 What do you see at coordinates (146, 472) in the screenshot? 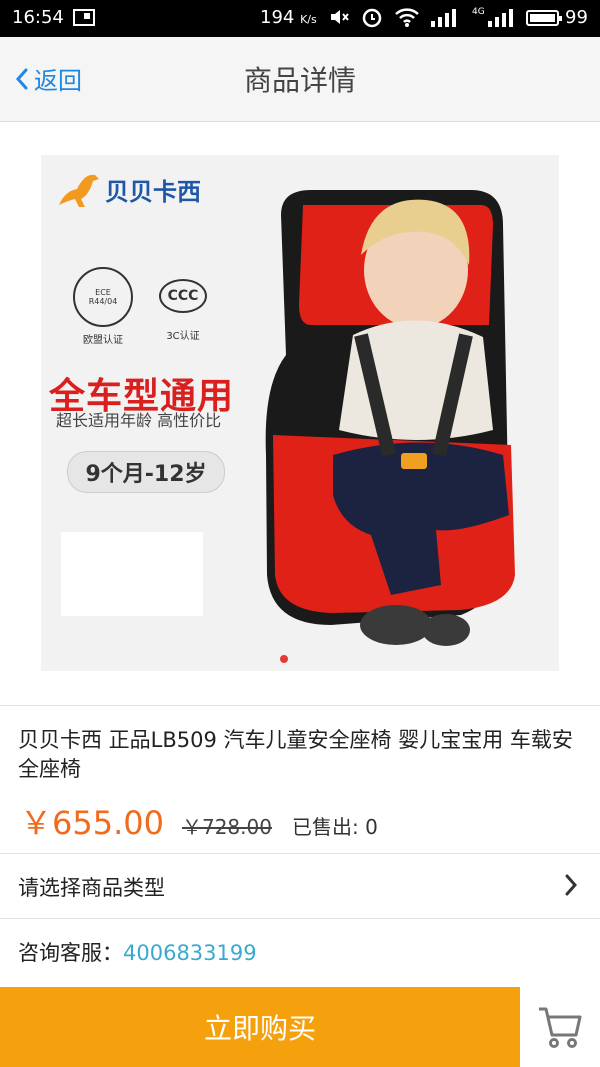
I see `age-range-badge: 9个月-12岁` at bounding box center [146, 472].